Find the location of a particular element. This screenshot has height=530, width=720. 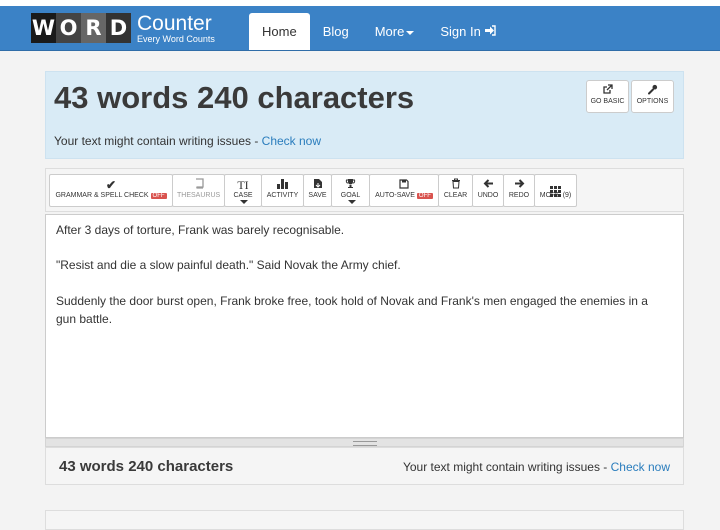

more-tools-button: MORE (9) is located at coordinates (555, 190).